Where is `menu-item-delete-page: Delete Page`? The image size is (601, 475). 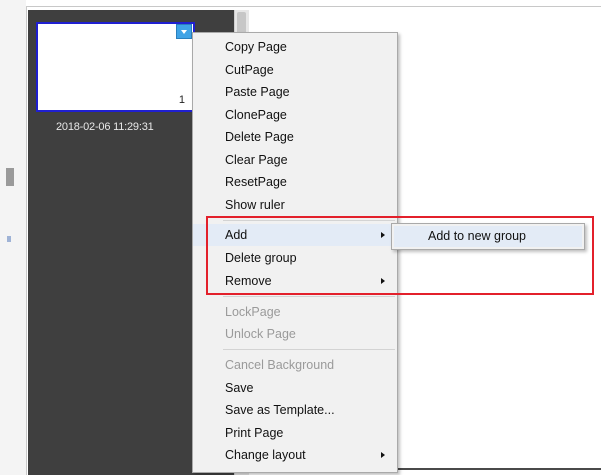 menu-item-delete-page: Delete Page is located at coordinates (295, 137).